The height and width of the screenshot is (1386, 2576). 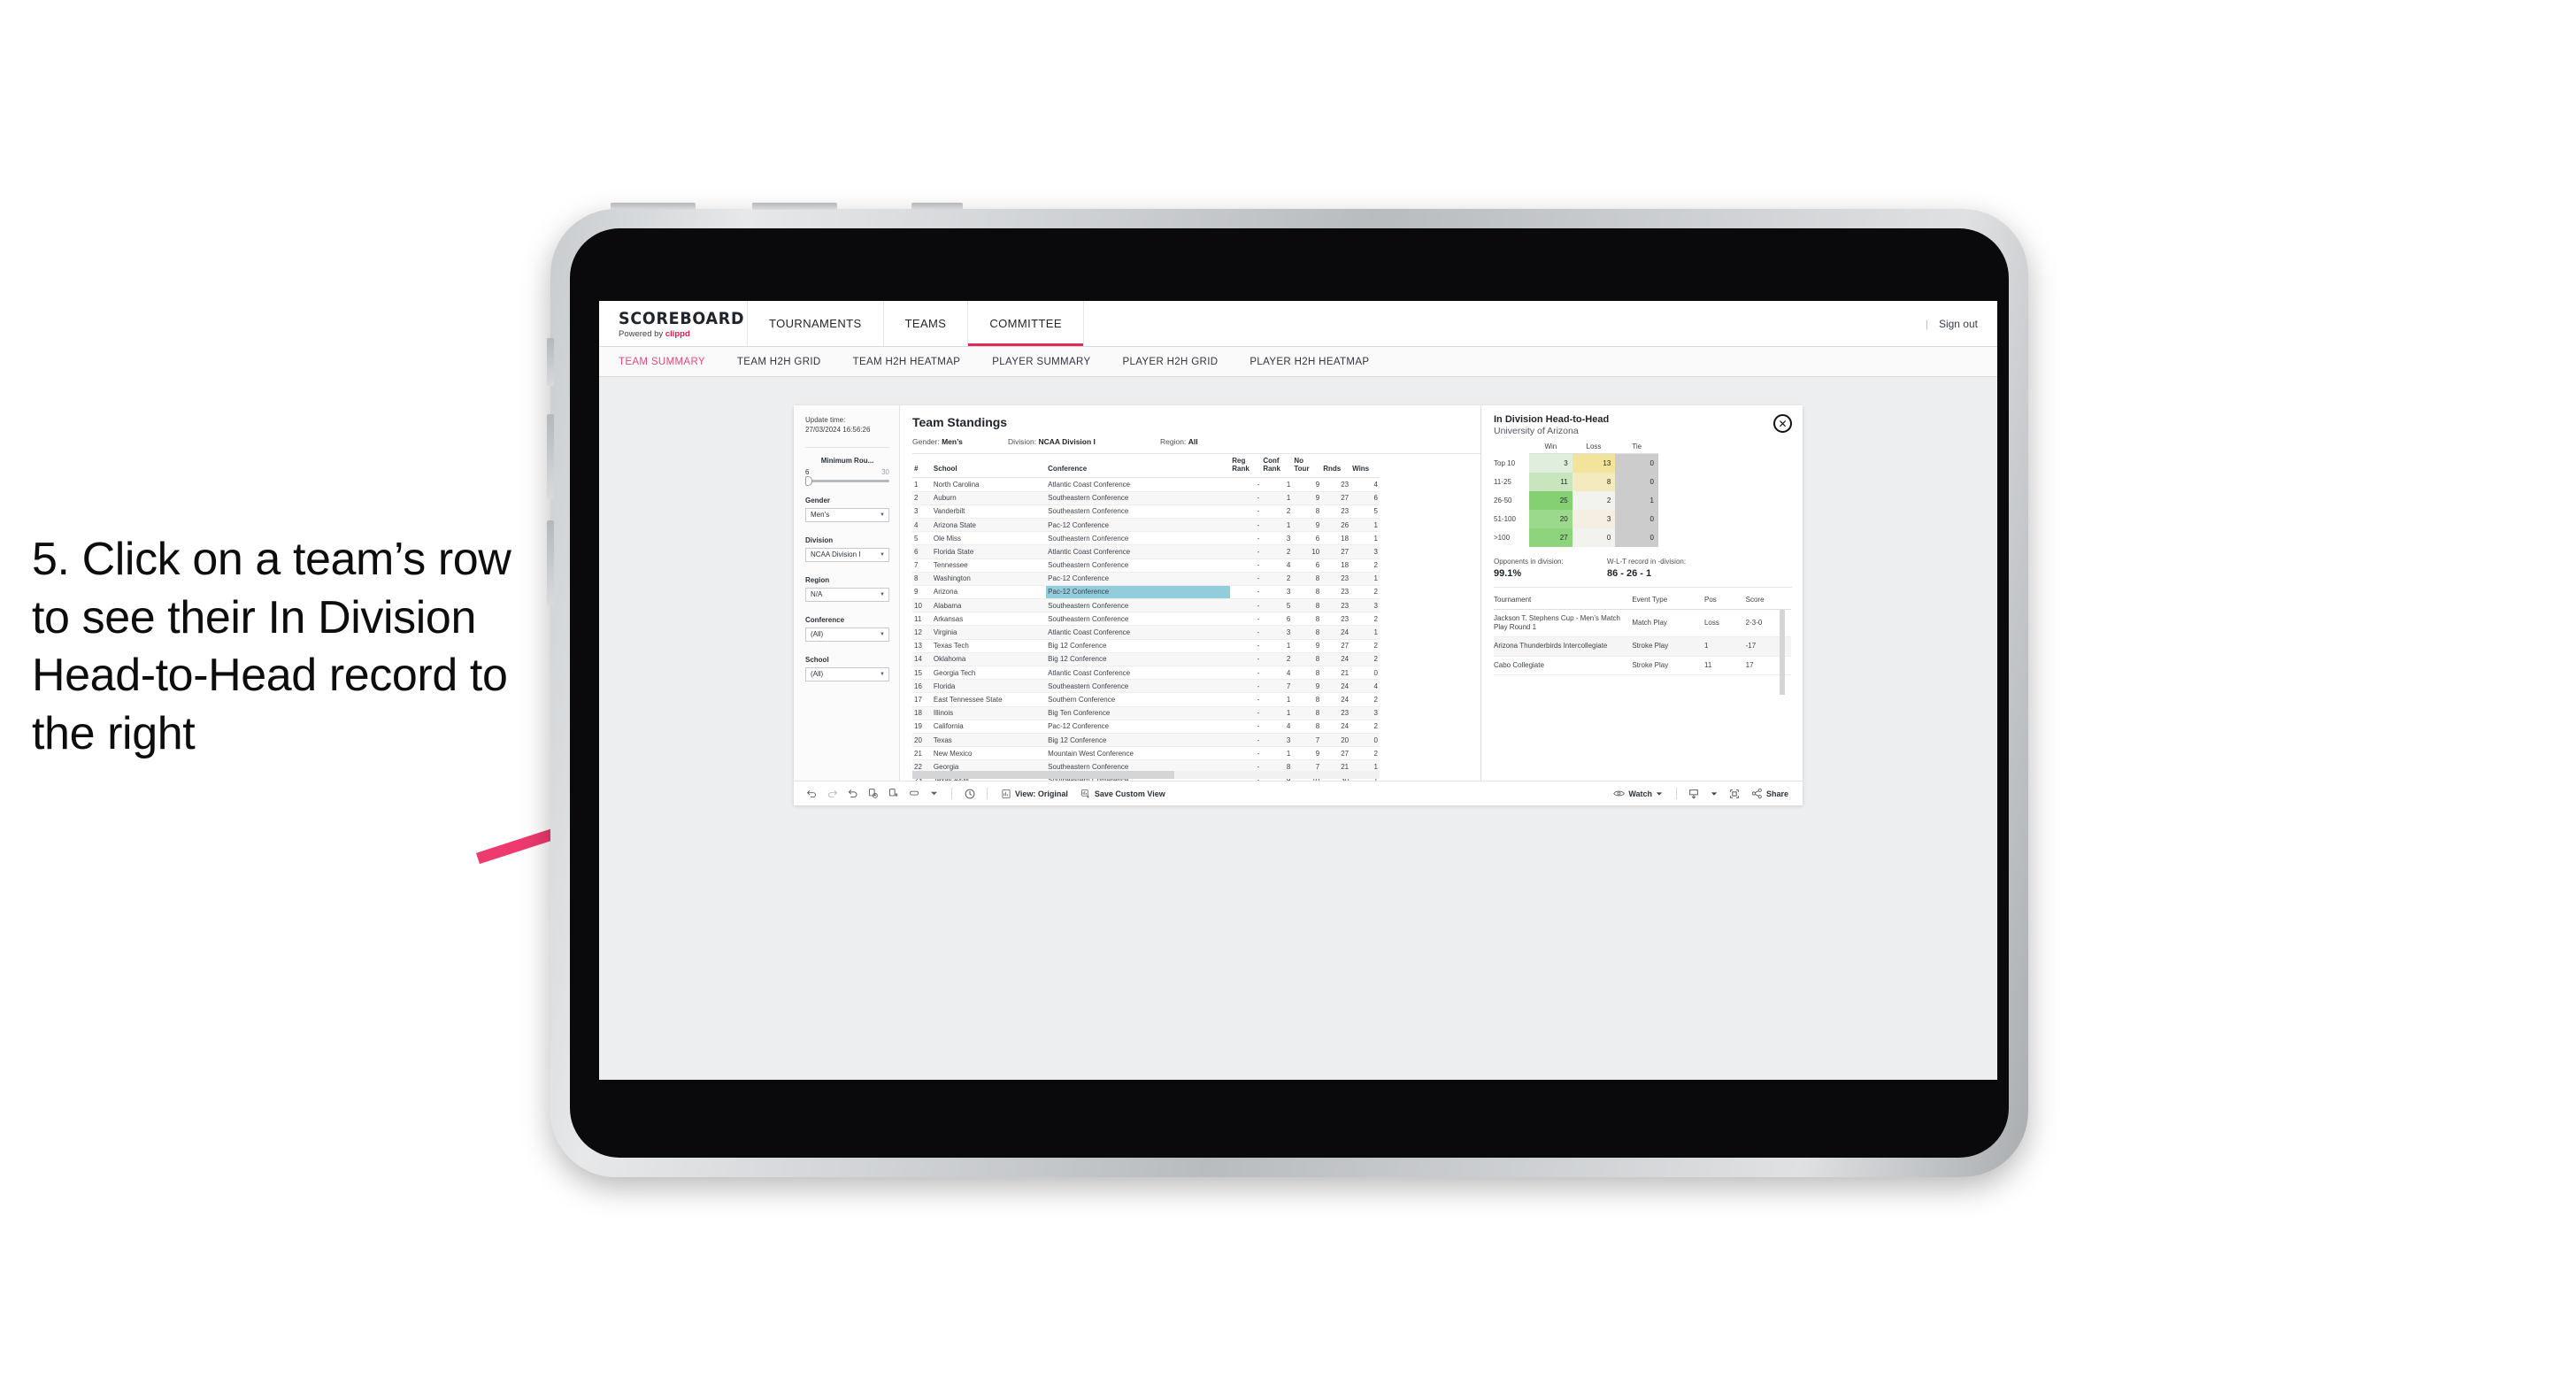 I want to click on cell-conf-rank: 1, so click(x=1277, y=646).